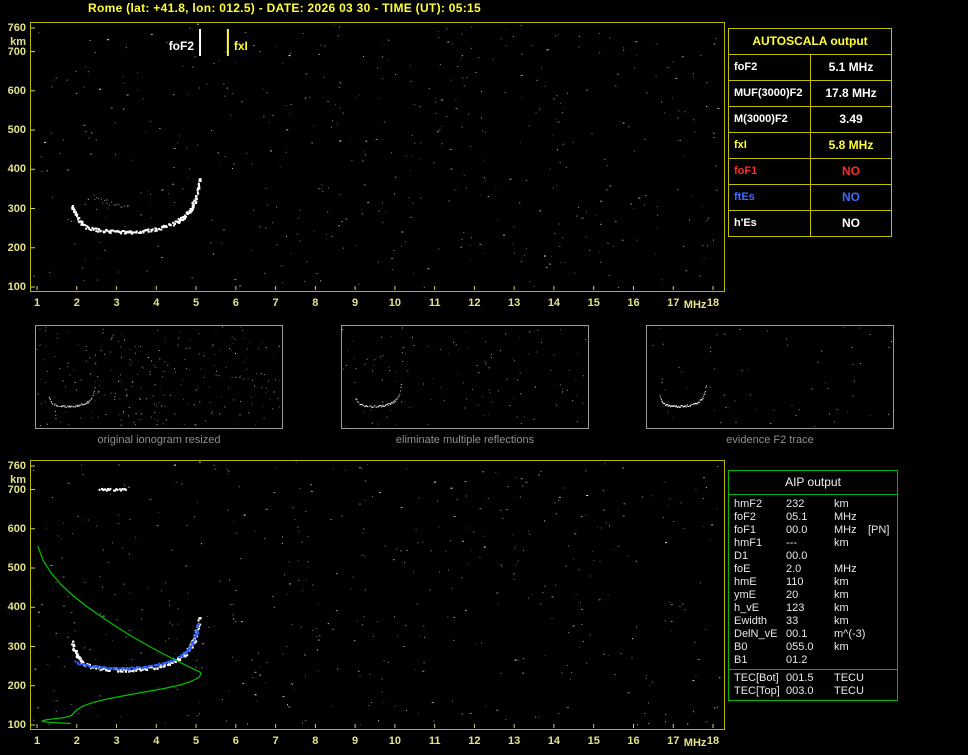 This screenshot has height=755, width=968. What do you see at coordinates (757, 691) in the screenshot?
I see `parameter-label: TEC[Top]` at bounding box center [757, 691].